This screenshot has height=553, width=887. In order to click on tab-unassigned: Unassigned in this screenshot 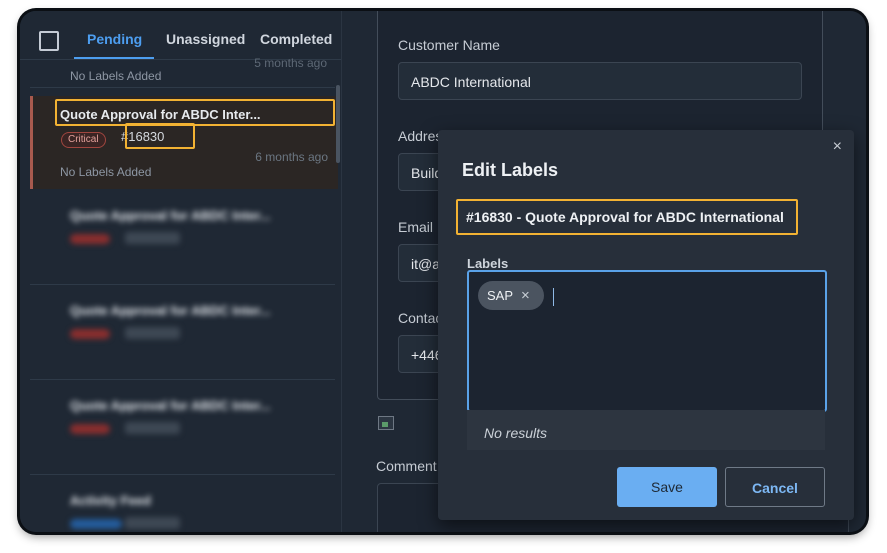, I will do `click(205, 39)`.